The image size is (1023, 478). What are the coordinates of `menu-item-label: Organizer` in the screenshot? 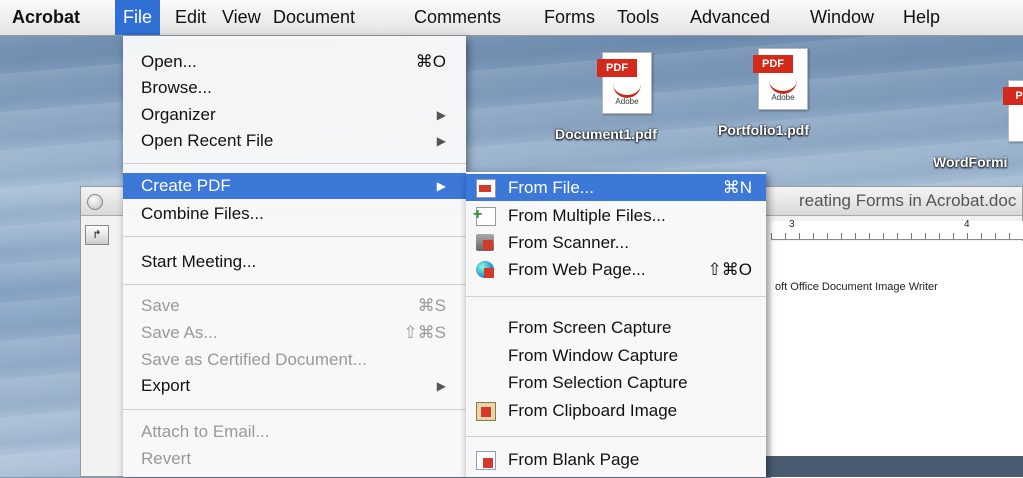 It's located at (178, 114).